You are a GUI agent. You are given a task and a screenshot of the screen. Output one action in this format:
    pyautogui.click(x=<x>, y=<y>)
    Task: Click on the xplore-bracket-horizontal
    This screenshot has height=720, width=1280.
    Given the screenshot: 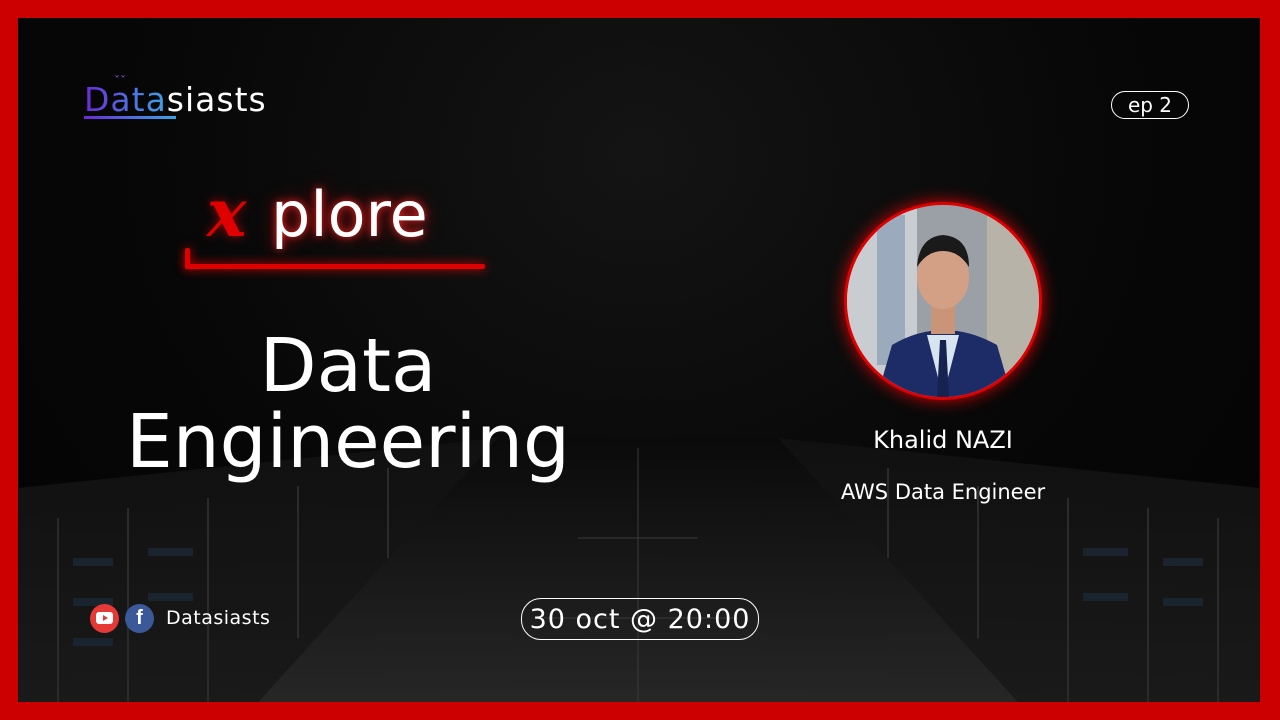 What is the action you would take?
    pyautogui.click(x=335, y=266)
    